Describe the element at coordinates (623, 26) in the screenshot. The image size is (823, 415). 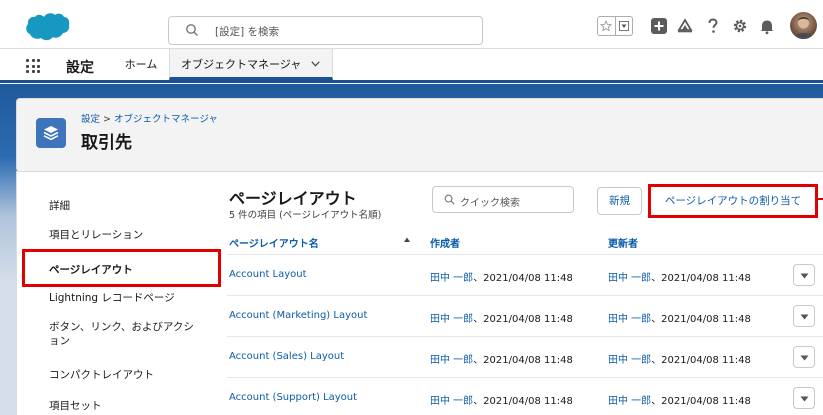
I see `favorites-dropdown-icon` at that location.